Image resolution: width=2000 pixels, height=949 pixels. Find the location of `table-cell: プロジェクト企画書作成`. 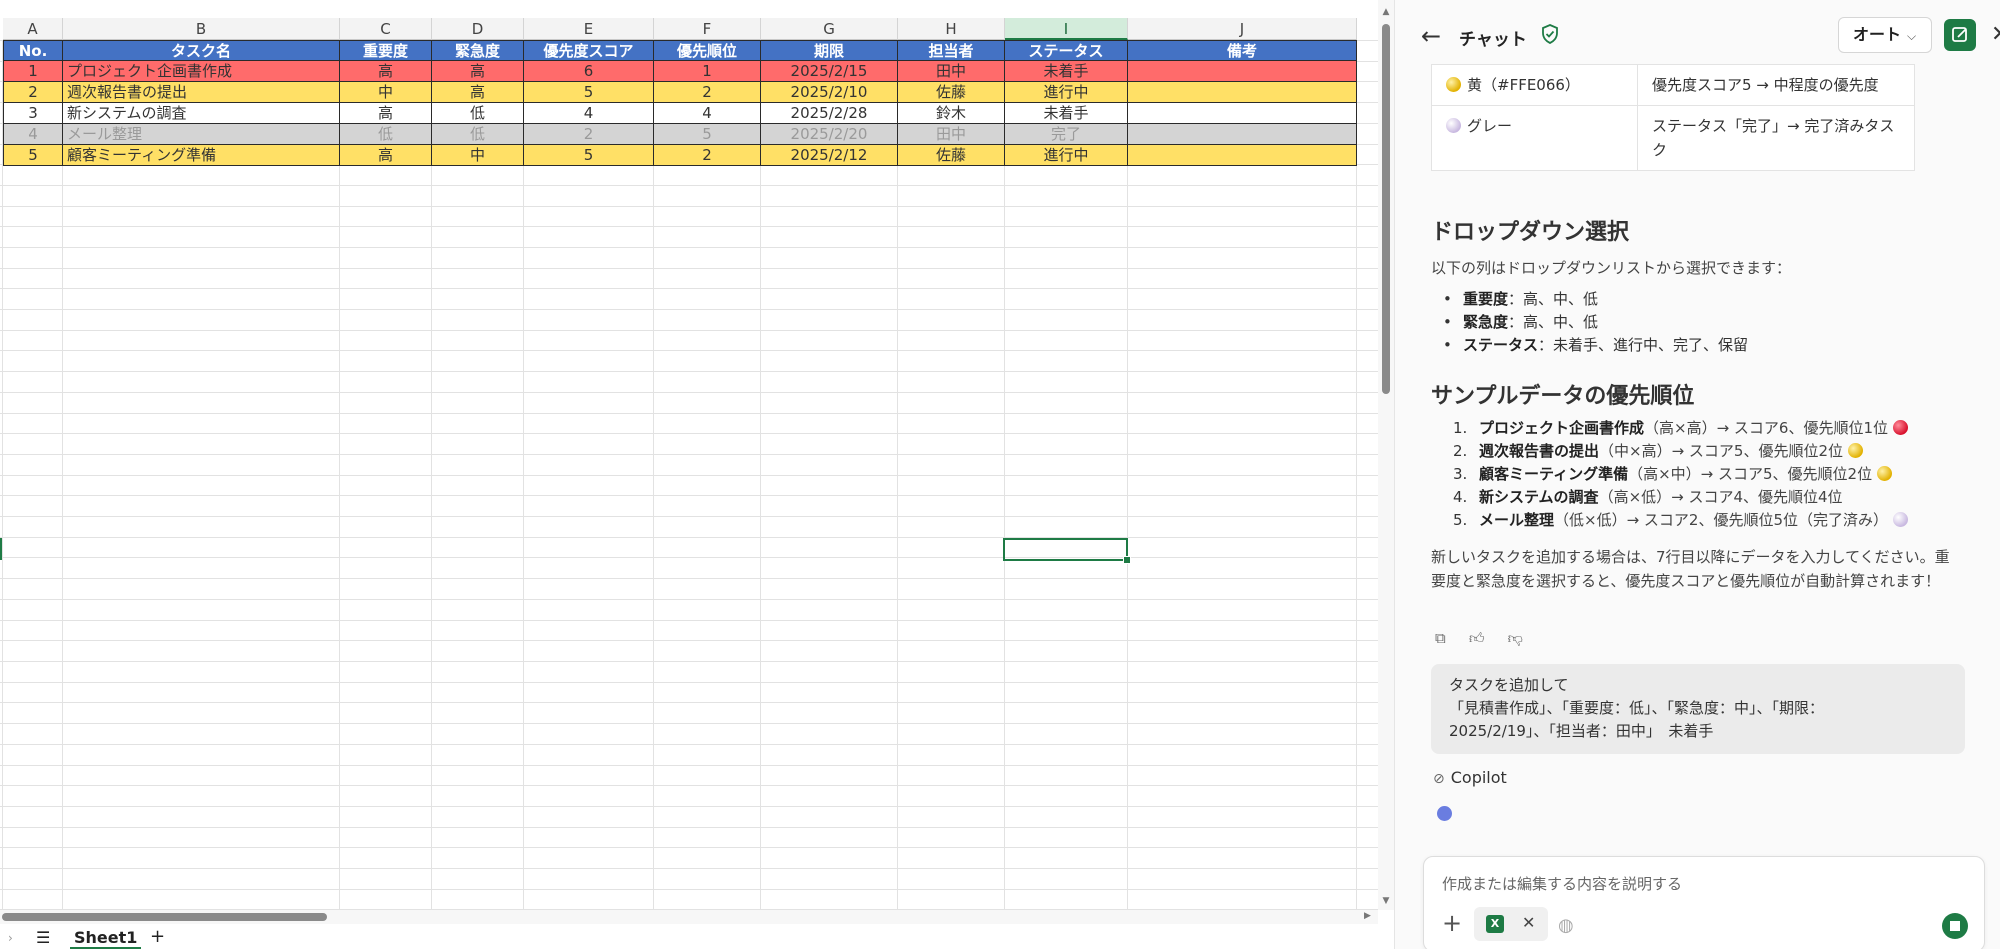

table-cell: プロジェクト企画書作成 is located at coordinates (201, 71).